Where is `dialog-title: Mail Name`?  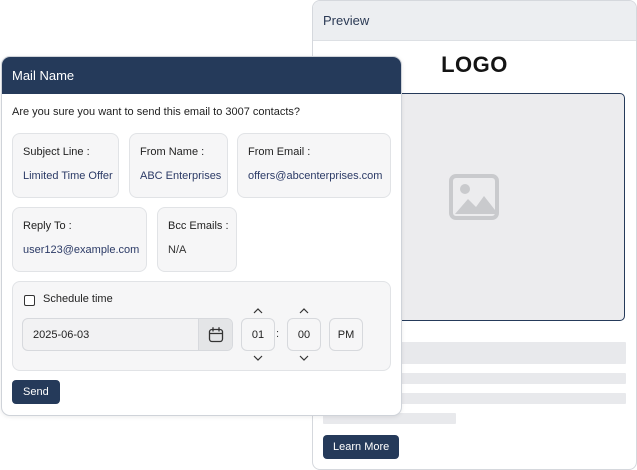
dialog-title: Mail Name is located at coordinates (43, 75).